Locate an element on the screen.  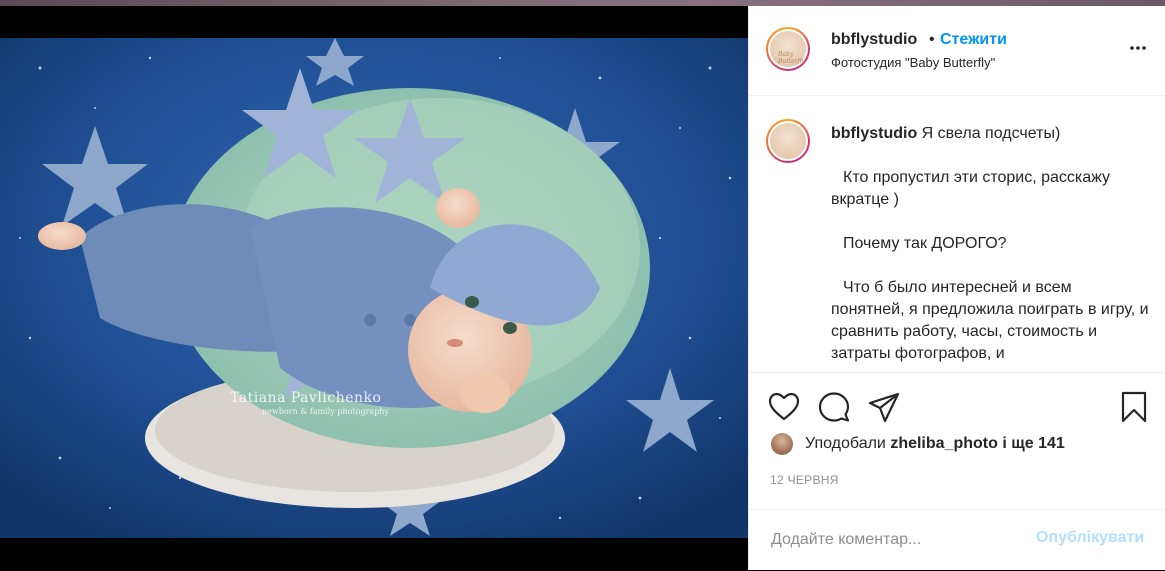
action-bar is located at coordinates (957, 407).